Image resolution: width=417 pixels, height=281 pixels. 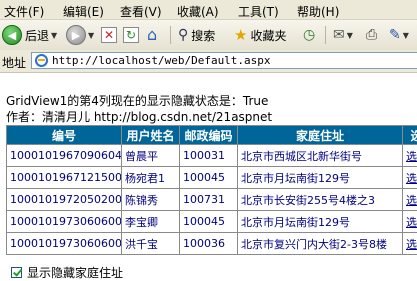 I want to click on menu-view: 查看(V), so click(x=141, y=11).